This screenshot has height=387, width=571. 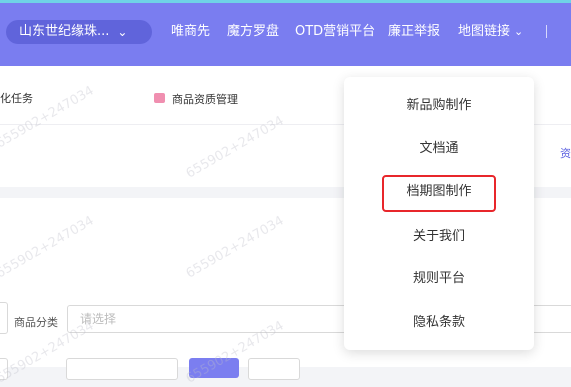 What do you see at coordinates (565, 153) in the screenshot?
I see `resource-link: 资` at bounding box center [565, 153].